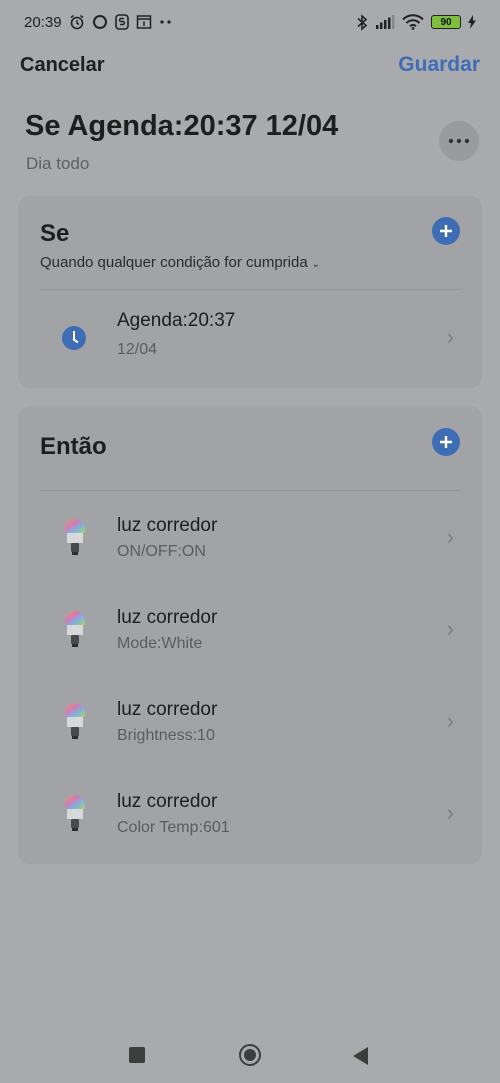  I want to click on save-button: Guardar, so click(439, 65).